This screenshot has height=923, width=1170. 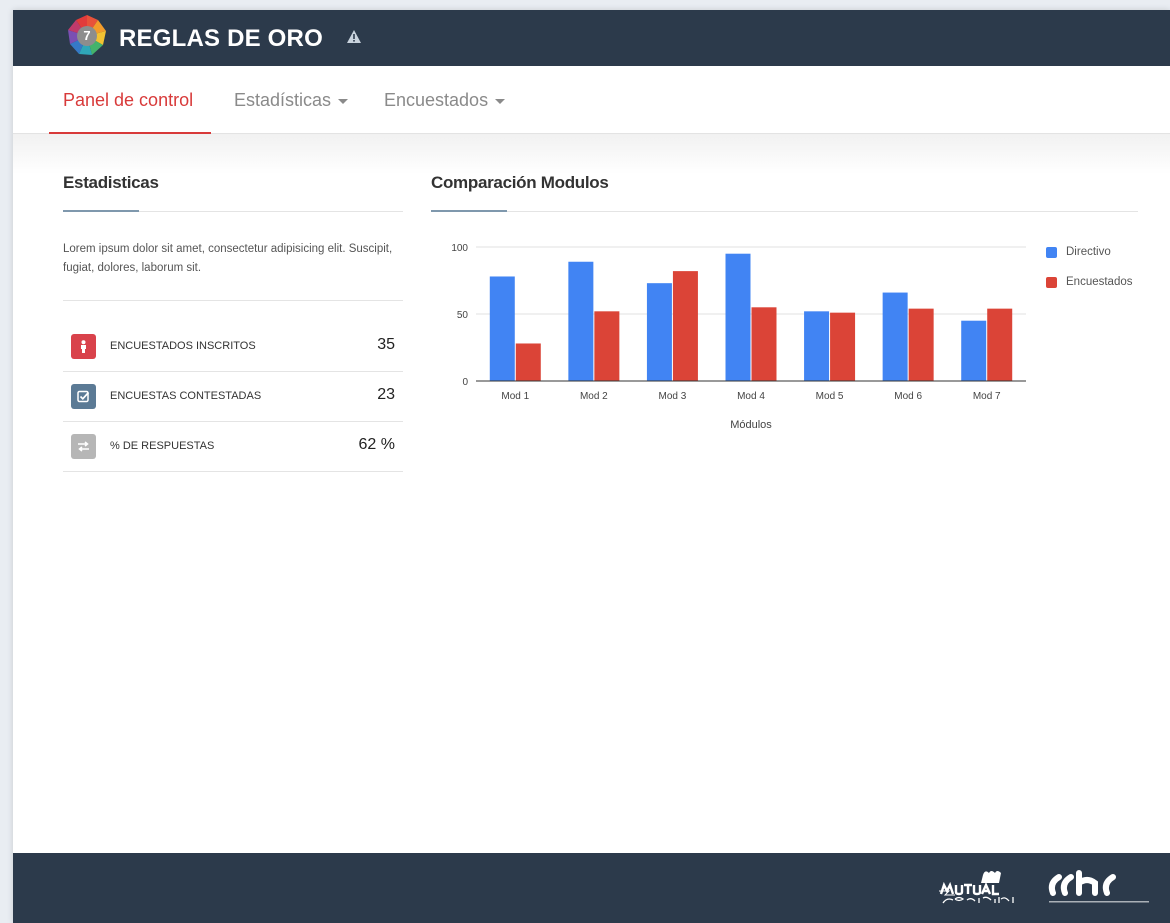 What do you see at coordinates (751, 425) in the screenshot?
I see `x-axis-label: Módulos` at bounding box center [751, 425].